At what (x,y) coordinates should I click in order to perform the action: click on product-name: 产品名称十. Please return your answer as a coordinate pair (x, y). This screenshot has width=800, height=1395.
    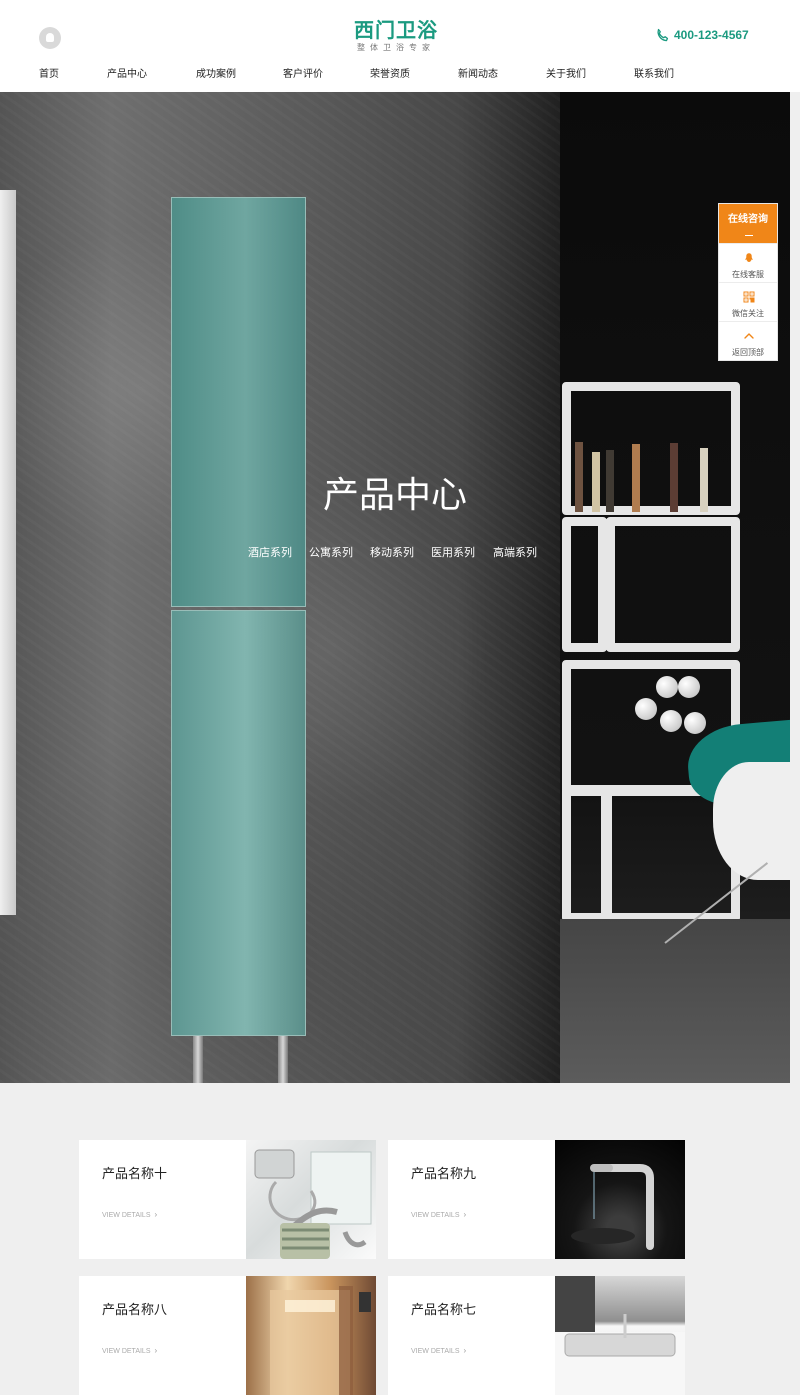
    Looking at the image, I should click on (135, 1174).